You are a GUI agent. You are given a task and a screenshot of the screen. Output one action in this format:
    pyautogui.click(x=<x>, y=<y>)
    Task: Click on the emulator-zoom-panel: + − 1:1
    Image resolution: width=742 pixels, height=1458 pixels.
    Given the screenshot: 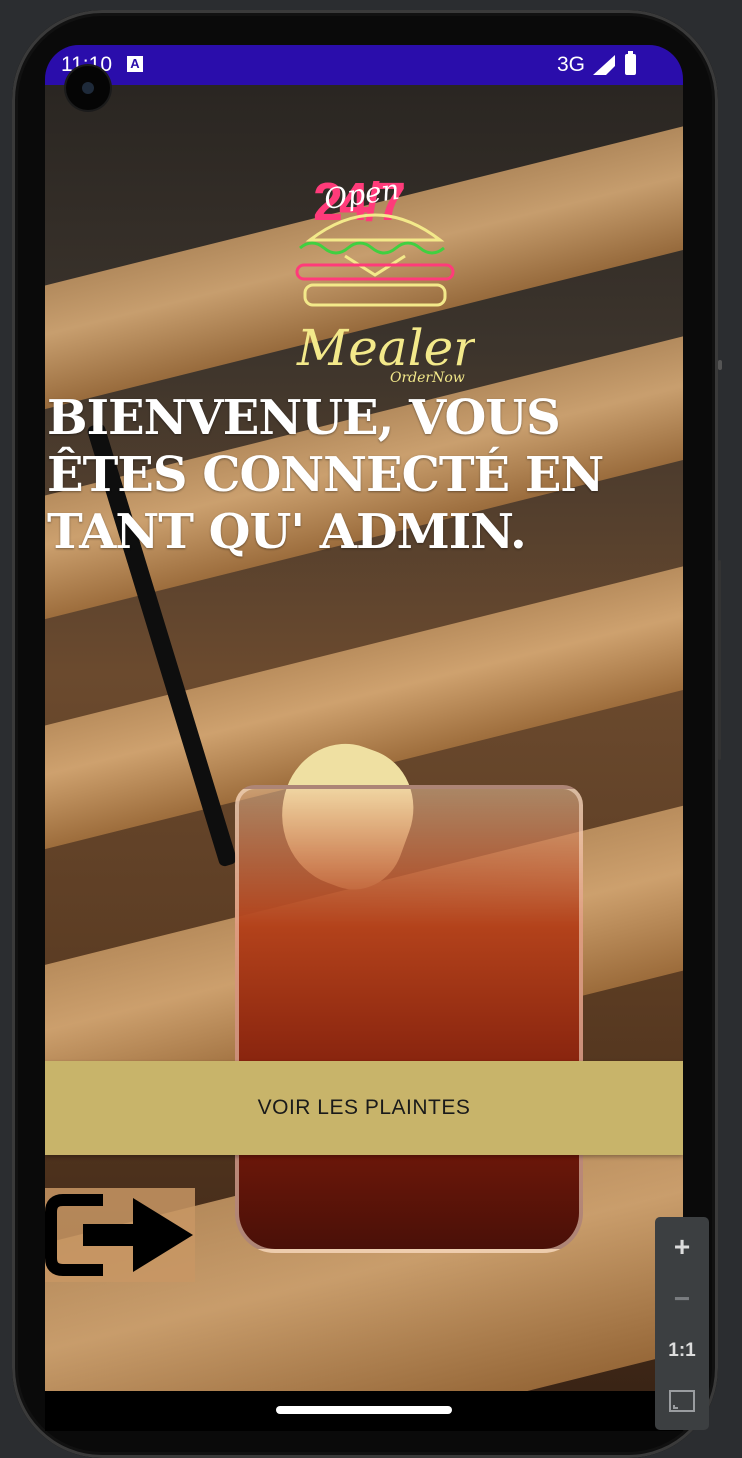 What is the action you would take?
    pyautogui.click(x=682, y=1323)
    